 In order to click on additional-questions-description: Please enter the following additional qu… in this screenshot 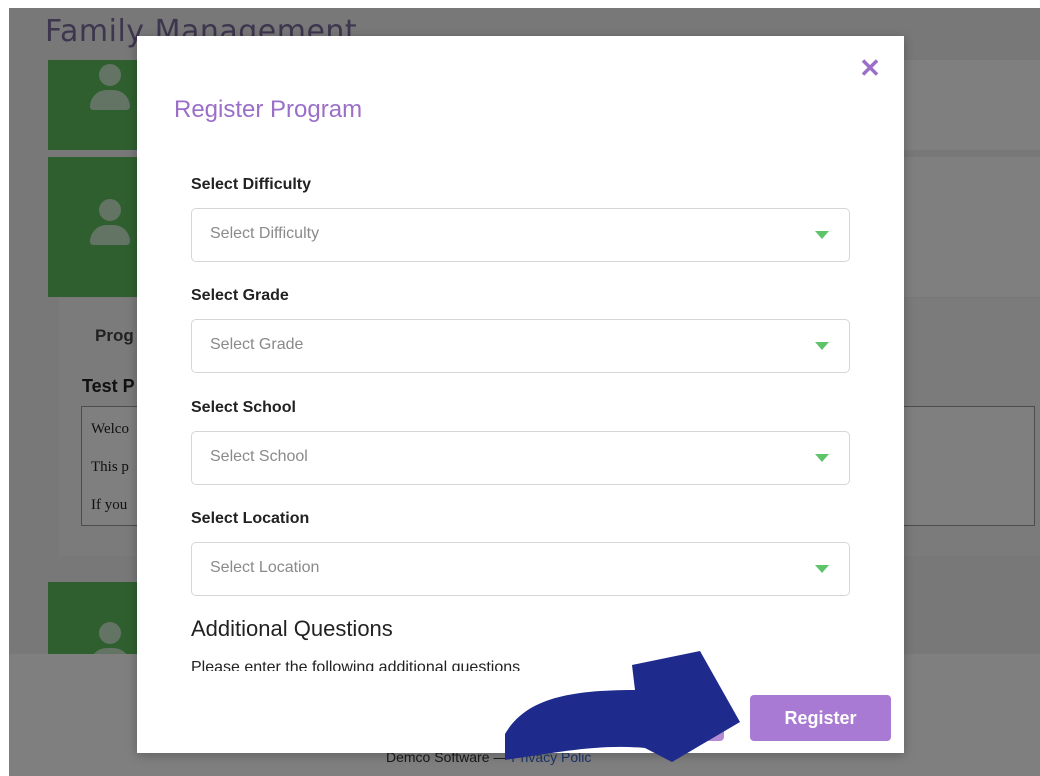, I will do `click(356, 665)`.